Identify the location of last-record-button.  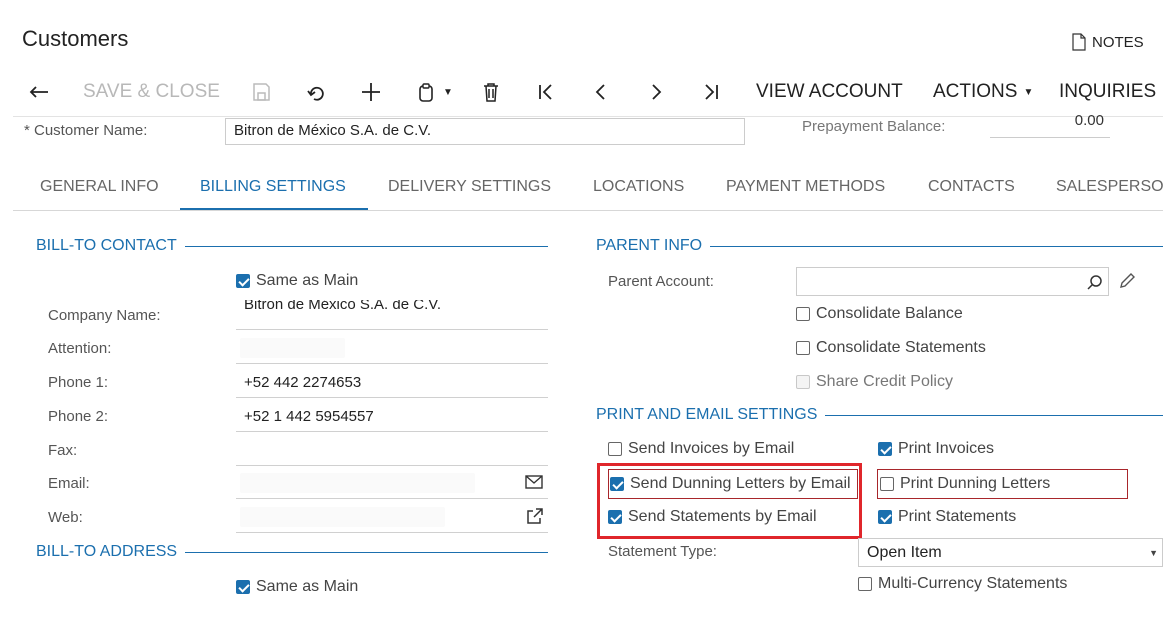
(711, 92).